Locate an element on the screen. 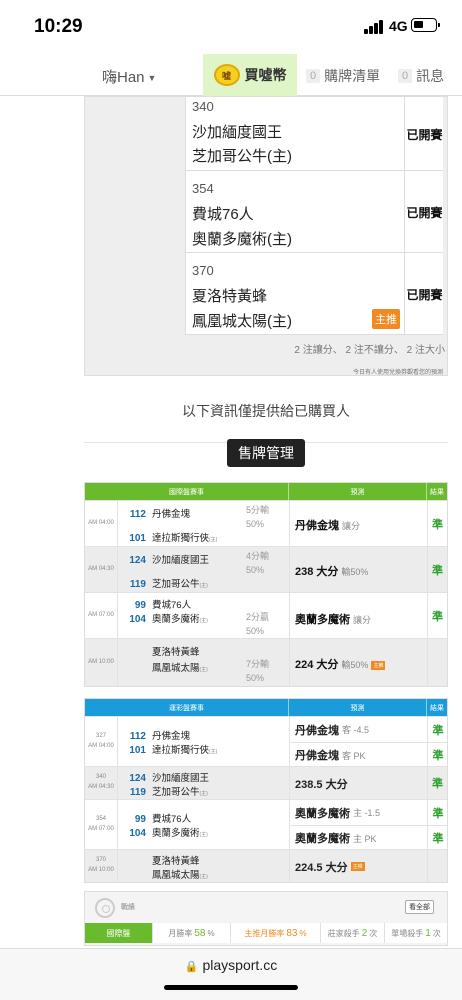 The height and width of the screenshot is (1000, 462). team-line: 112 丹佛金塊 is located at coordinates (154, 735).